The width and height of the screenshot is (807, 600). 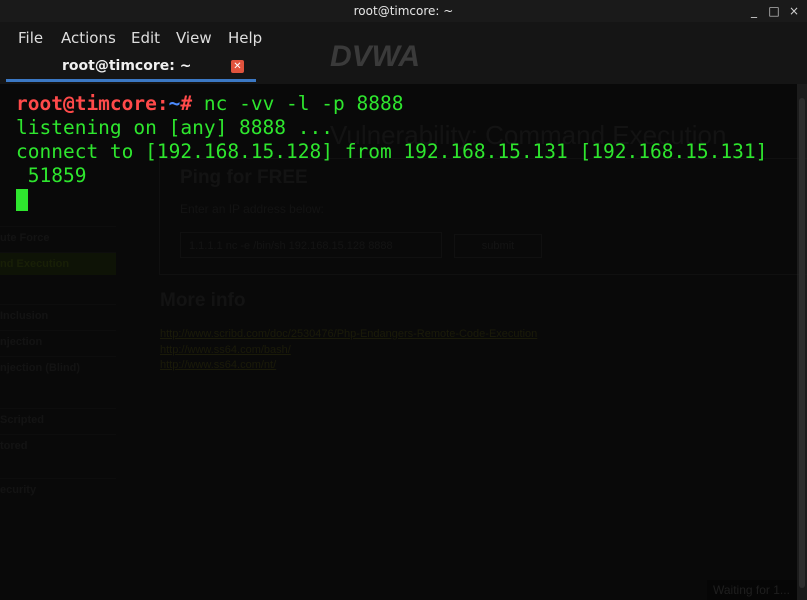 I want to click on terminal-tab: root@timcore: ~ ✕, so click(x=131, y=68).